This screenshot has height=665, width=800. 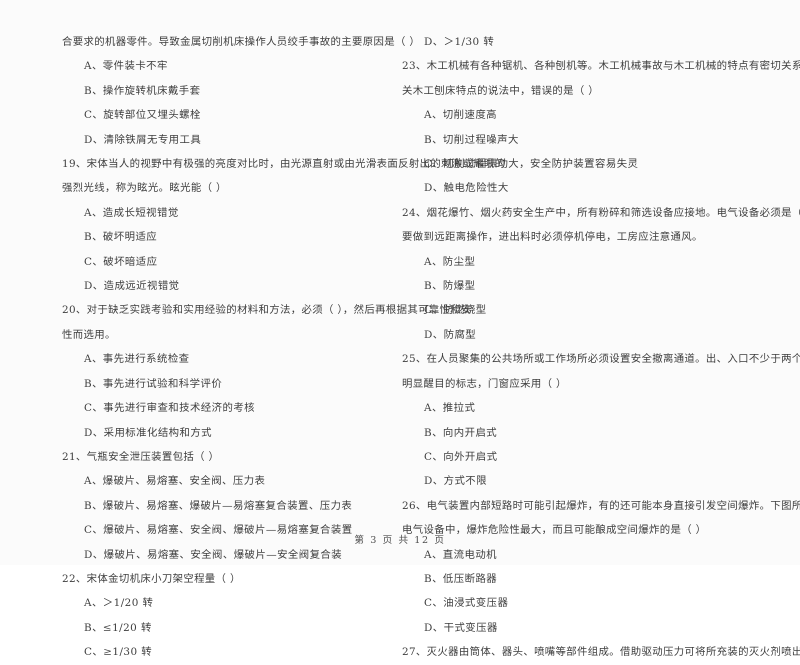 I want to click on answer-option: C、防燃烧型, so click(x=601, y=310).